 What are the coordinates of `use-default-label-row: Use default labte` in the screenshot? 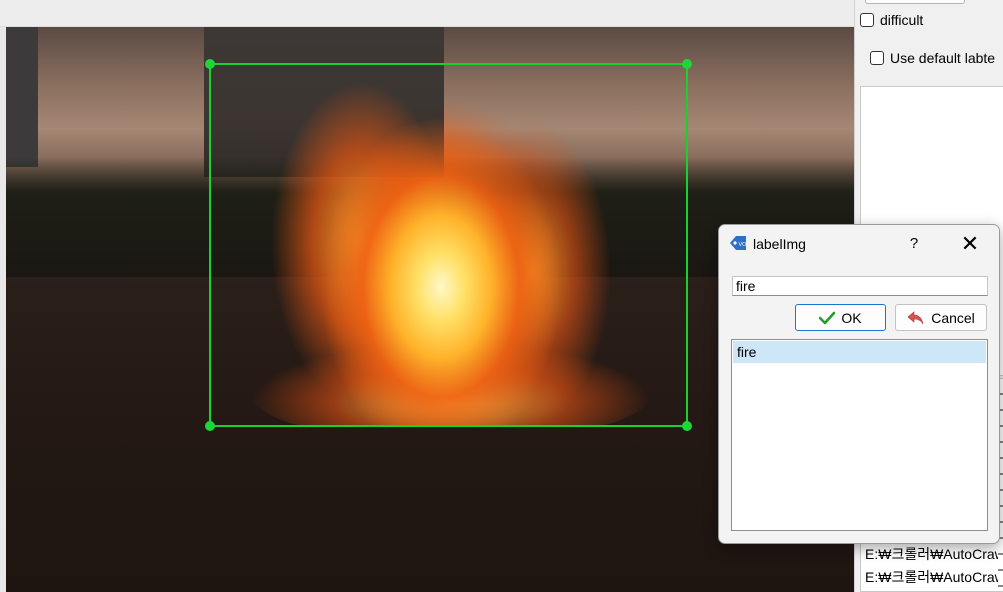 It's located at (932, 58).